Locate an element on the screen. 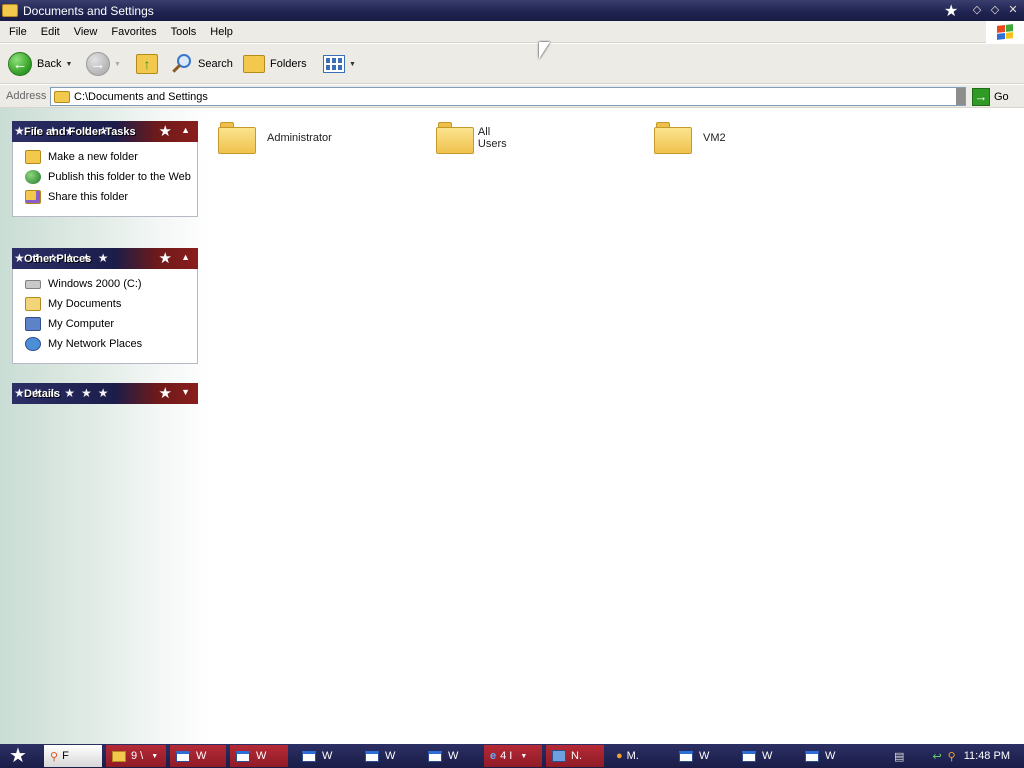 This screenshot has height=768, width=1024. taskbar-item: N. is located at coordinates (575, 756).